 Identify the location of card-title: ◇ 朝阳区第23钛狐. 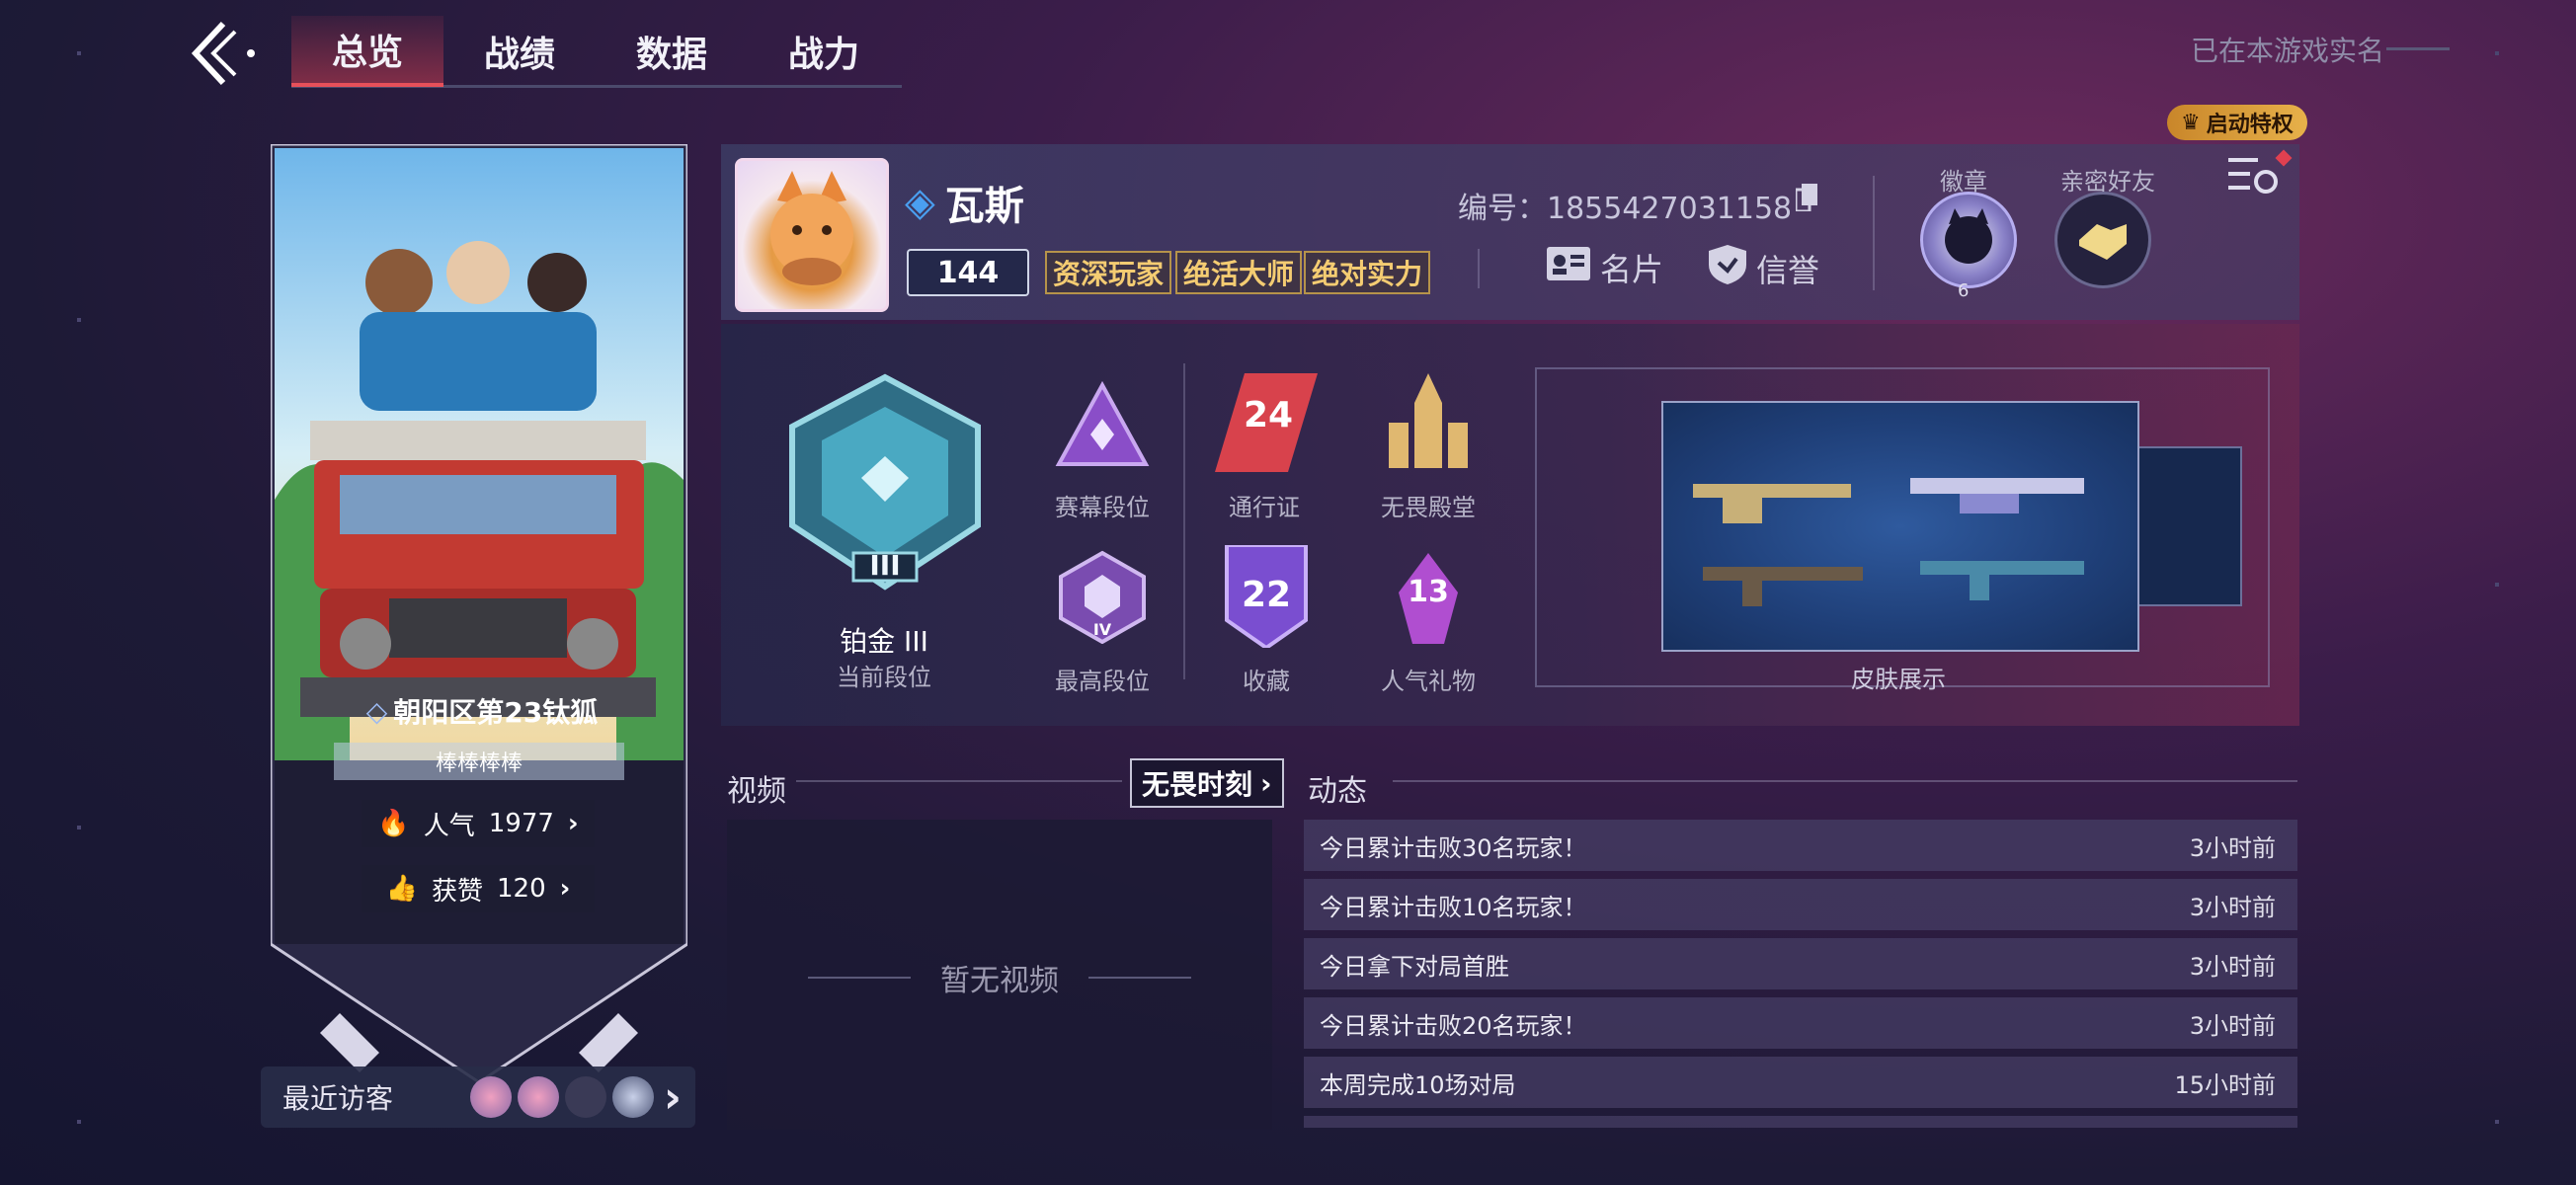
(482, 711).